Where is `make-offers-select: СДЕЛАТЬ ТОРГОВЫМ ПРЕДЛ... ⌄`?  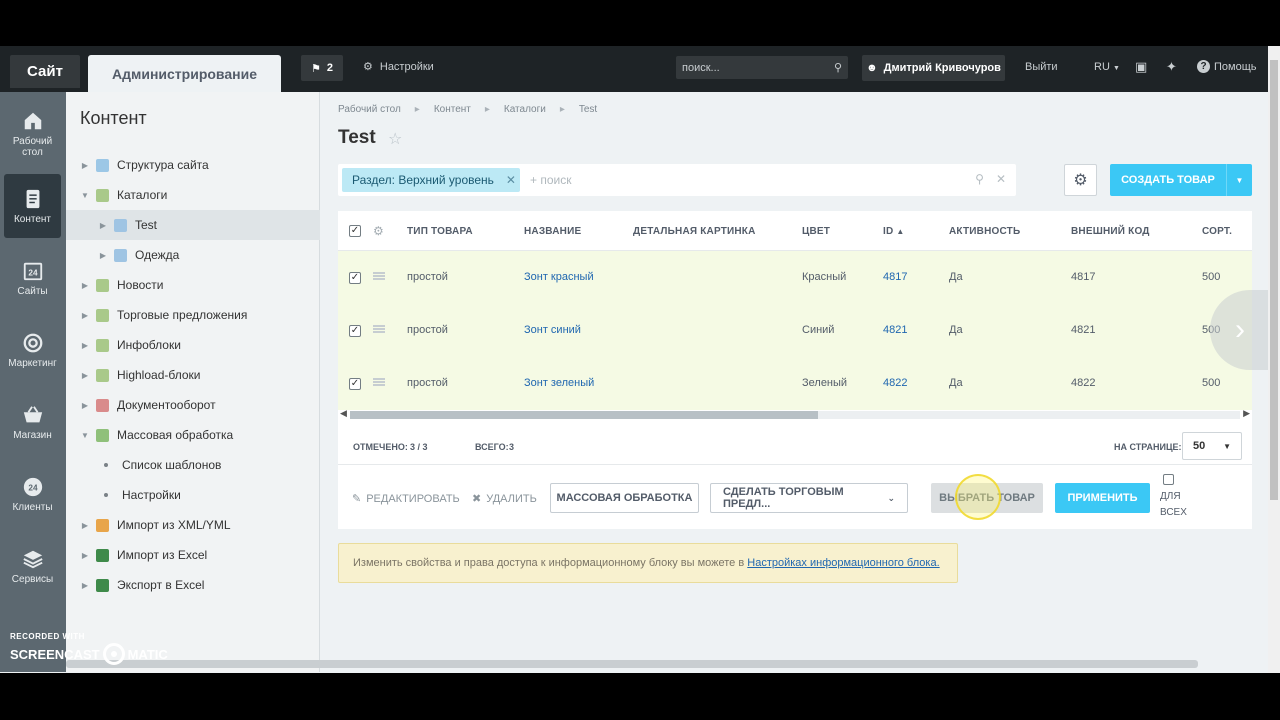 make-offers-select: СДЕЛАТЬ ТОРГОВЫМ ПРЕДЛ... ⌄ is located at coordinates (809, 498).